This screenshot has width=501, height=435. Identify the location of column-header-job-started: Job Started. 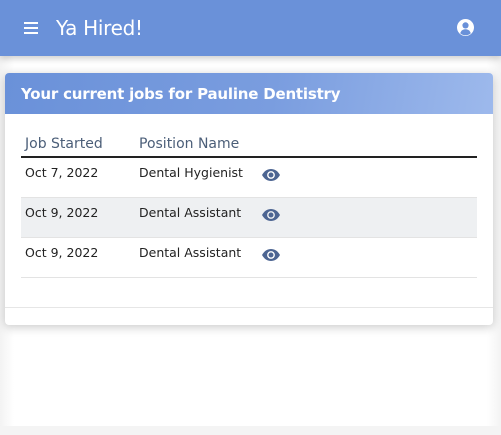
(64, 144).